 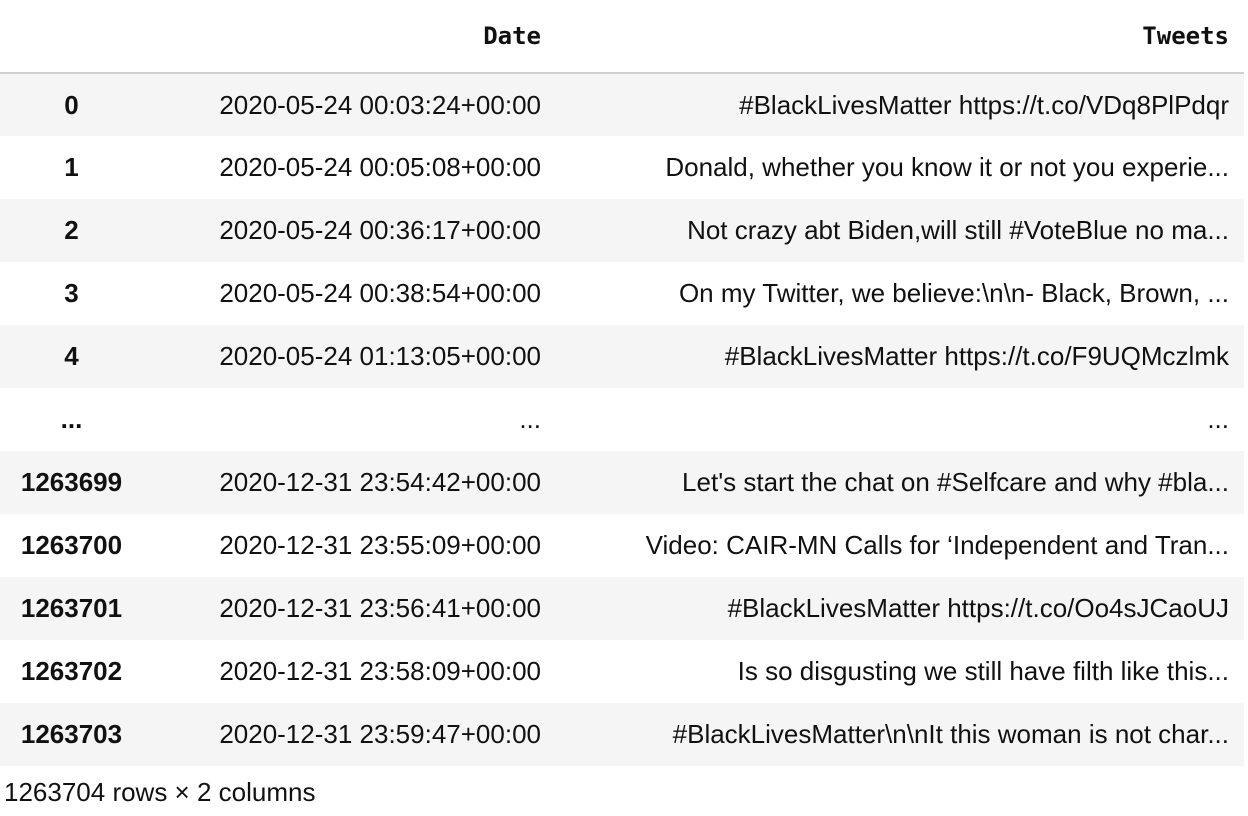 What do you see at coordinates (380, 482) in the screenshot?
I see `date-cell: 2020-12-31 23:54:42+00:00` at bounding box center [380, 482].